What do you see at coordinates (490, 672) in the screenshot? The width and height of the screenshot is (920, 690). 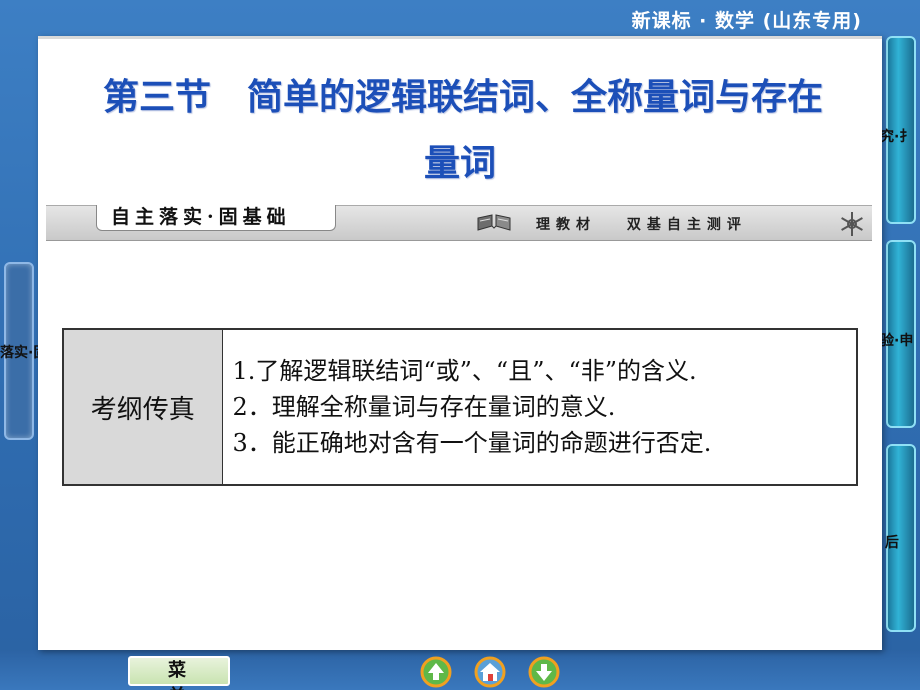 I see `home-icon` at bounding box center [490, 672].